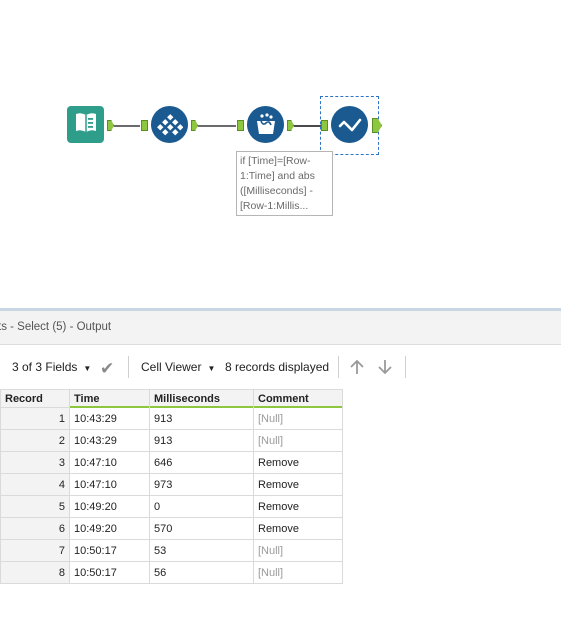 The height and width of the screenshot is (636, 561). I want to click on table-row: 6 10:49:20 570 Remove, so click(171, 528).